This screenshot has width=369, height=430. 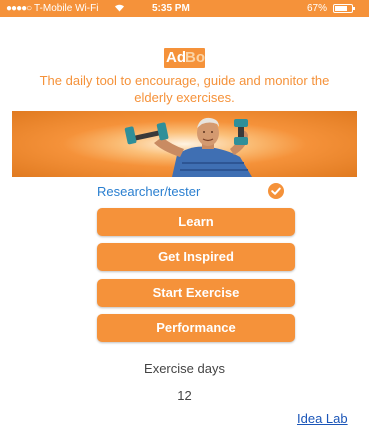 I want to click on status-bar: ●●●●○ T-Mobile Wi-Fi 5:35 PM 67%, so click(x=184, y=8).